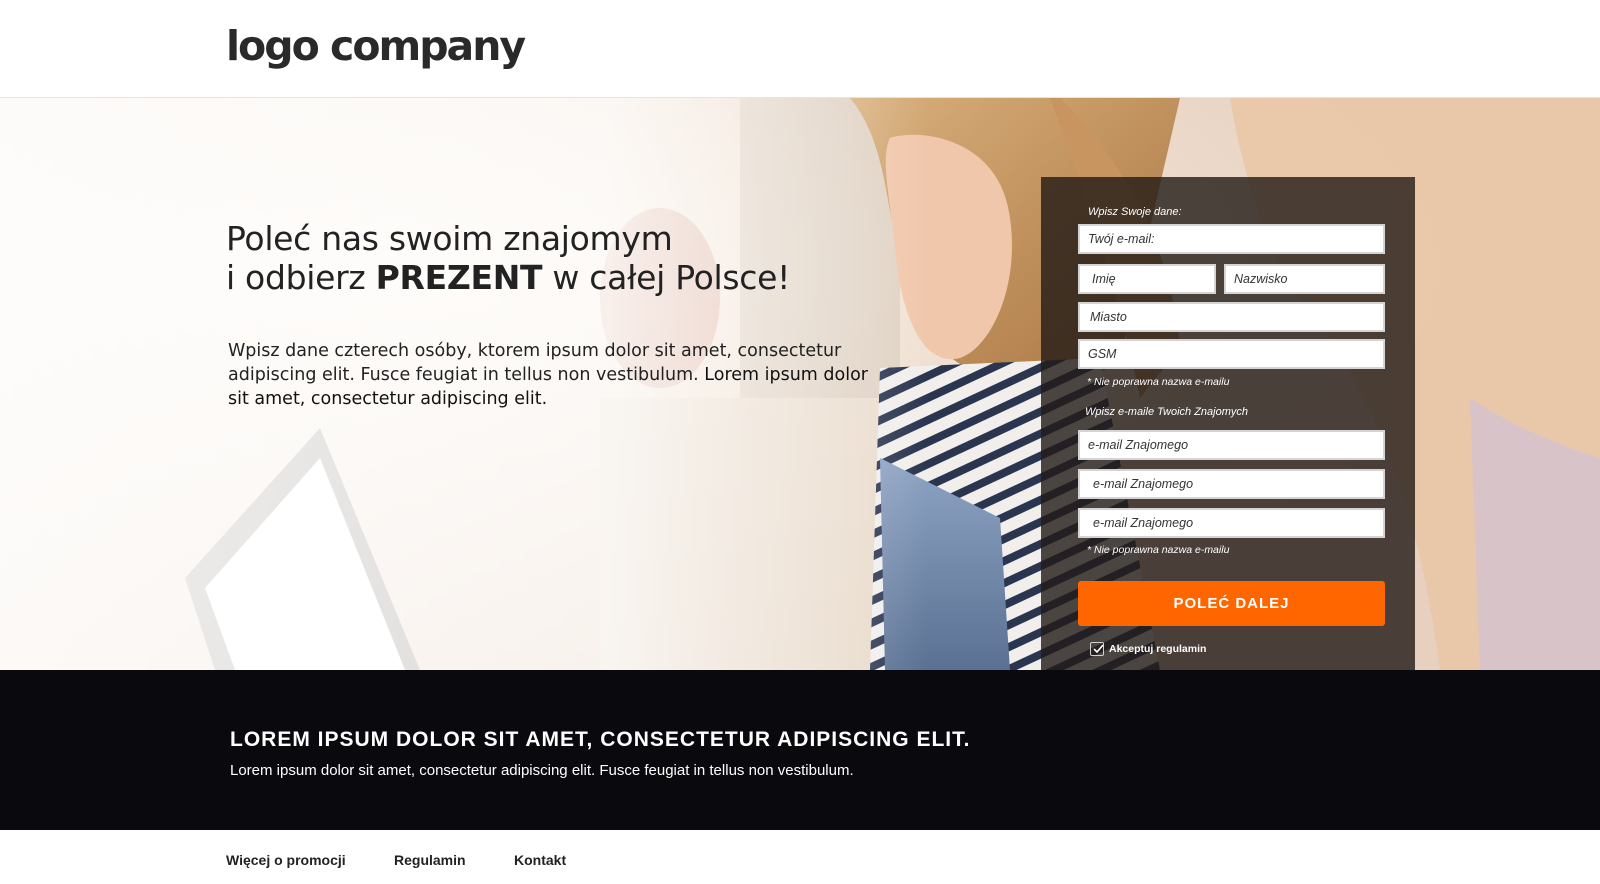  Describe the element at coordinates (1147, 279) in the screenshot. I see `first-name-field: Imię` at that location.